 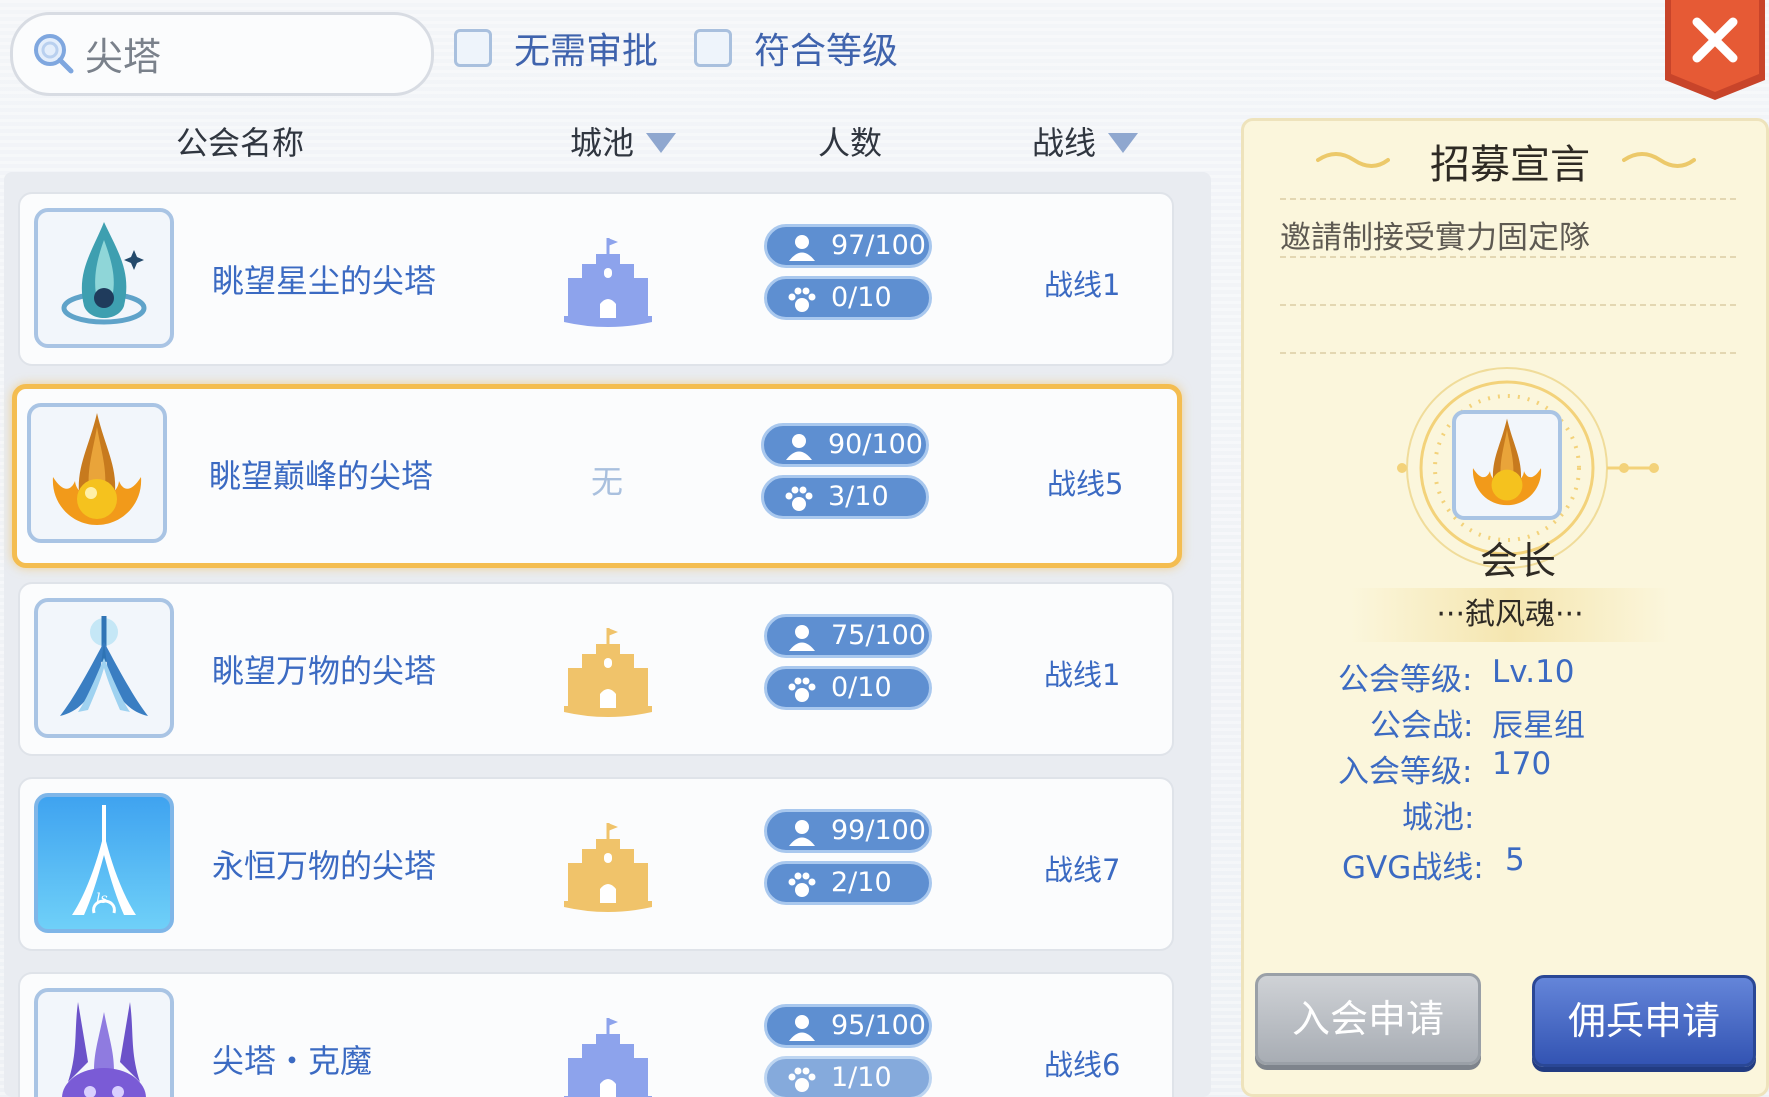 I want to click on column-header-city-label: 城池, so click(x=602, y=143).